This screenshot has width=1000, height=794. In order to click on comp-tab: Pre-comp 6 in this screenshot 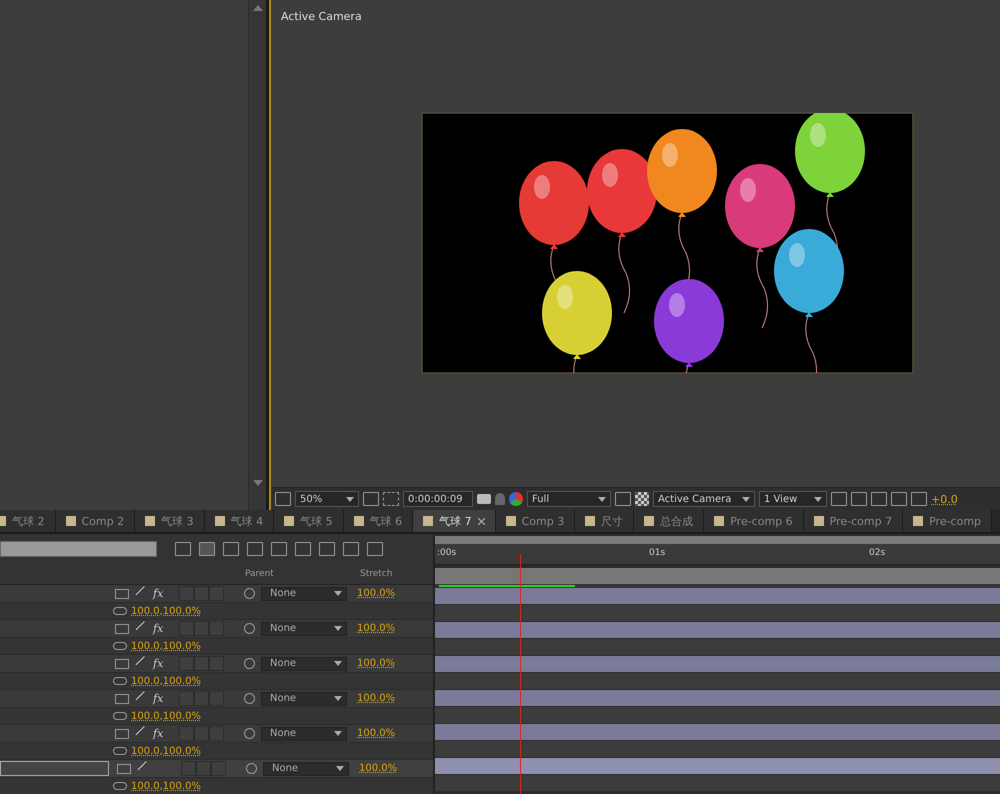, I will do `click(754, 521)`.